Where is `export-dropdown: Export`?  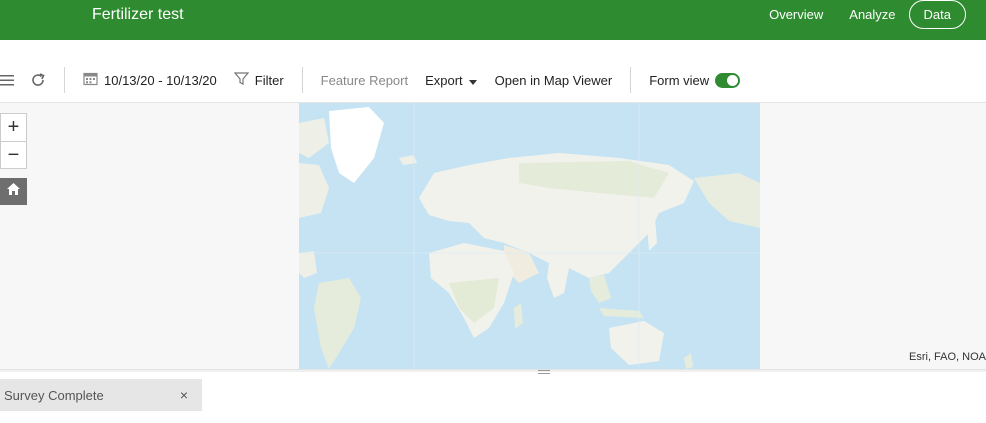
export-dropdown: Export is located at coordinates (451, 80).